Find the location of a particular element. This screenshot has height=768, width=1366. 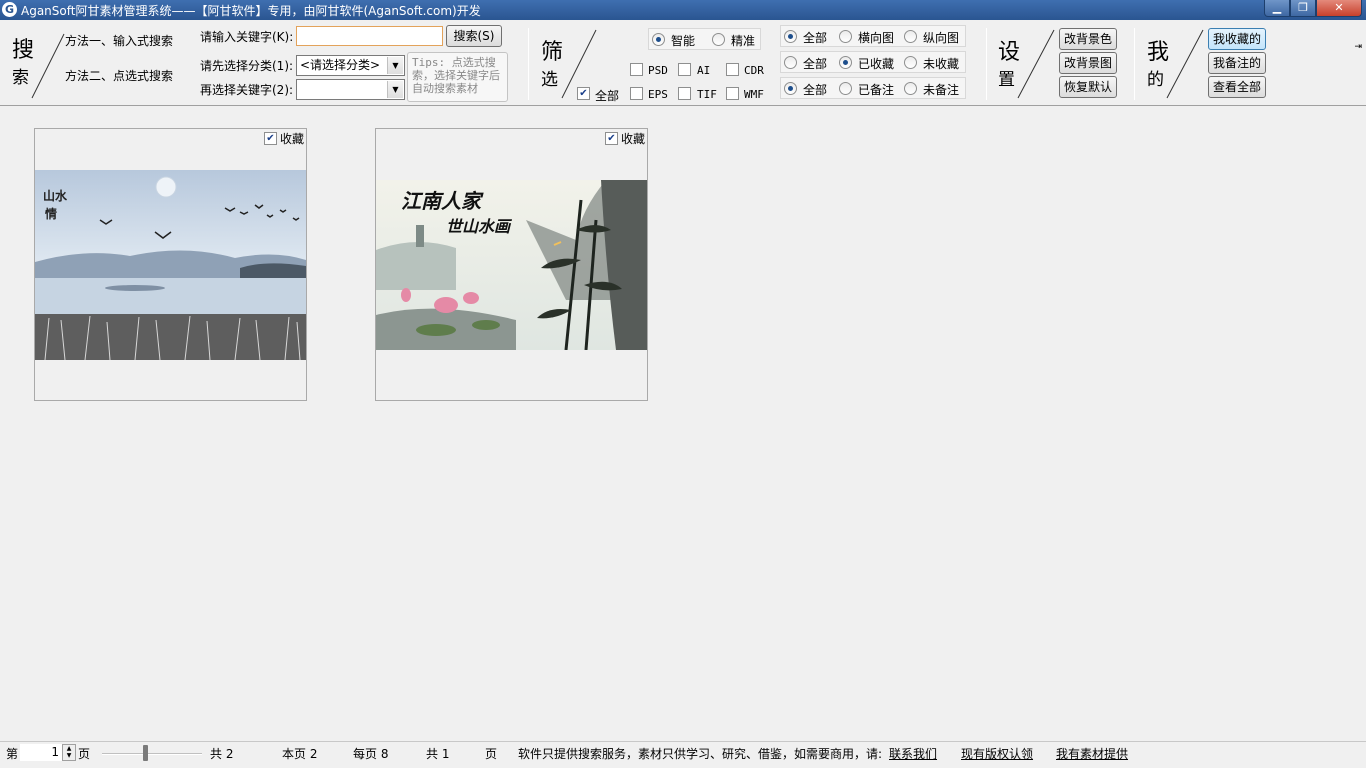

favorite-no-label: 未收藏 is located at coordinates (941, 64).